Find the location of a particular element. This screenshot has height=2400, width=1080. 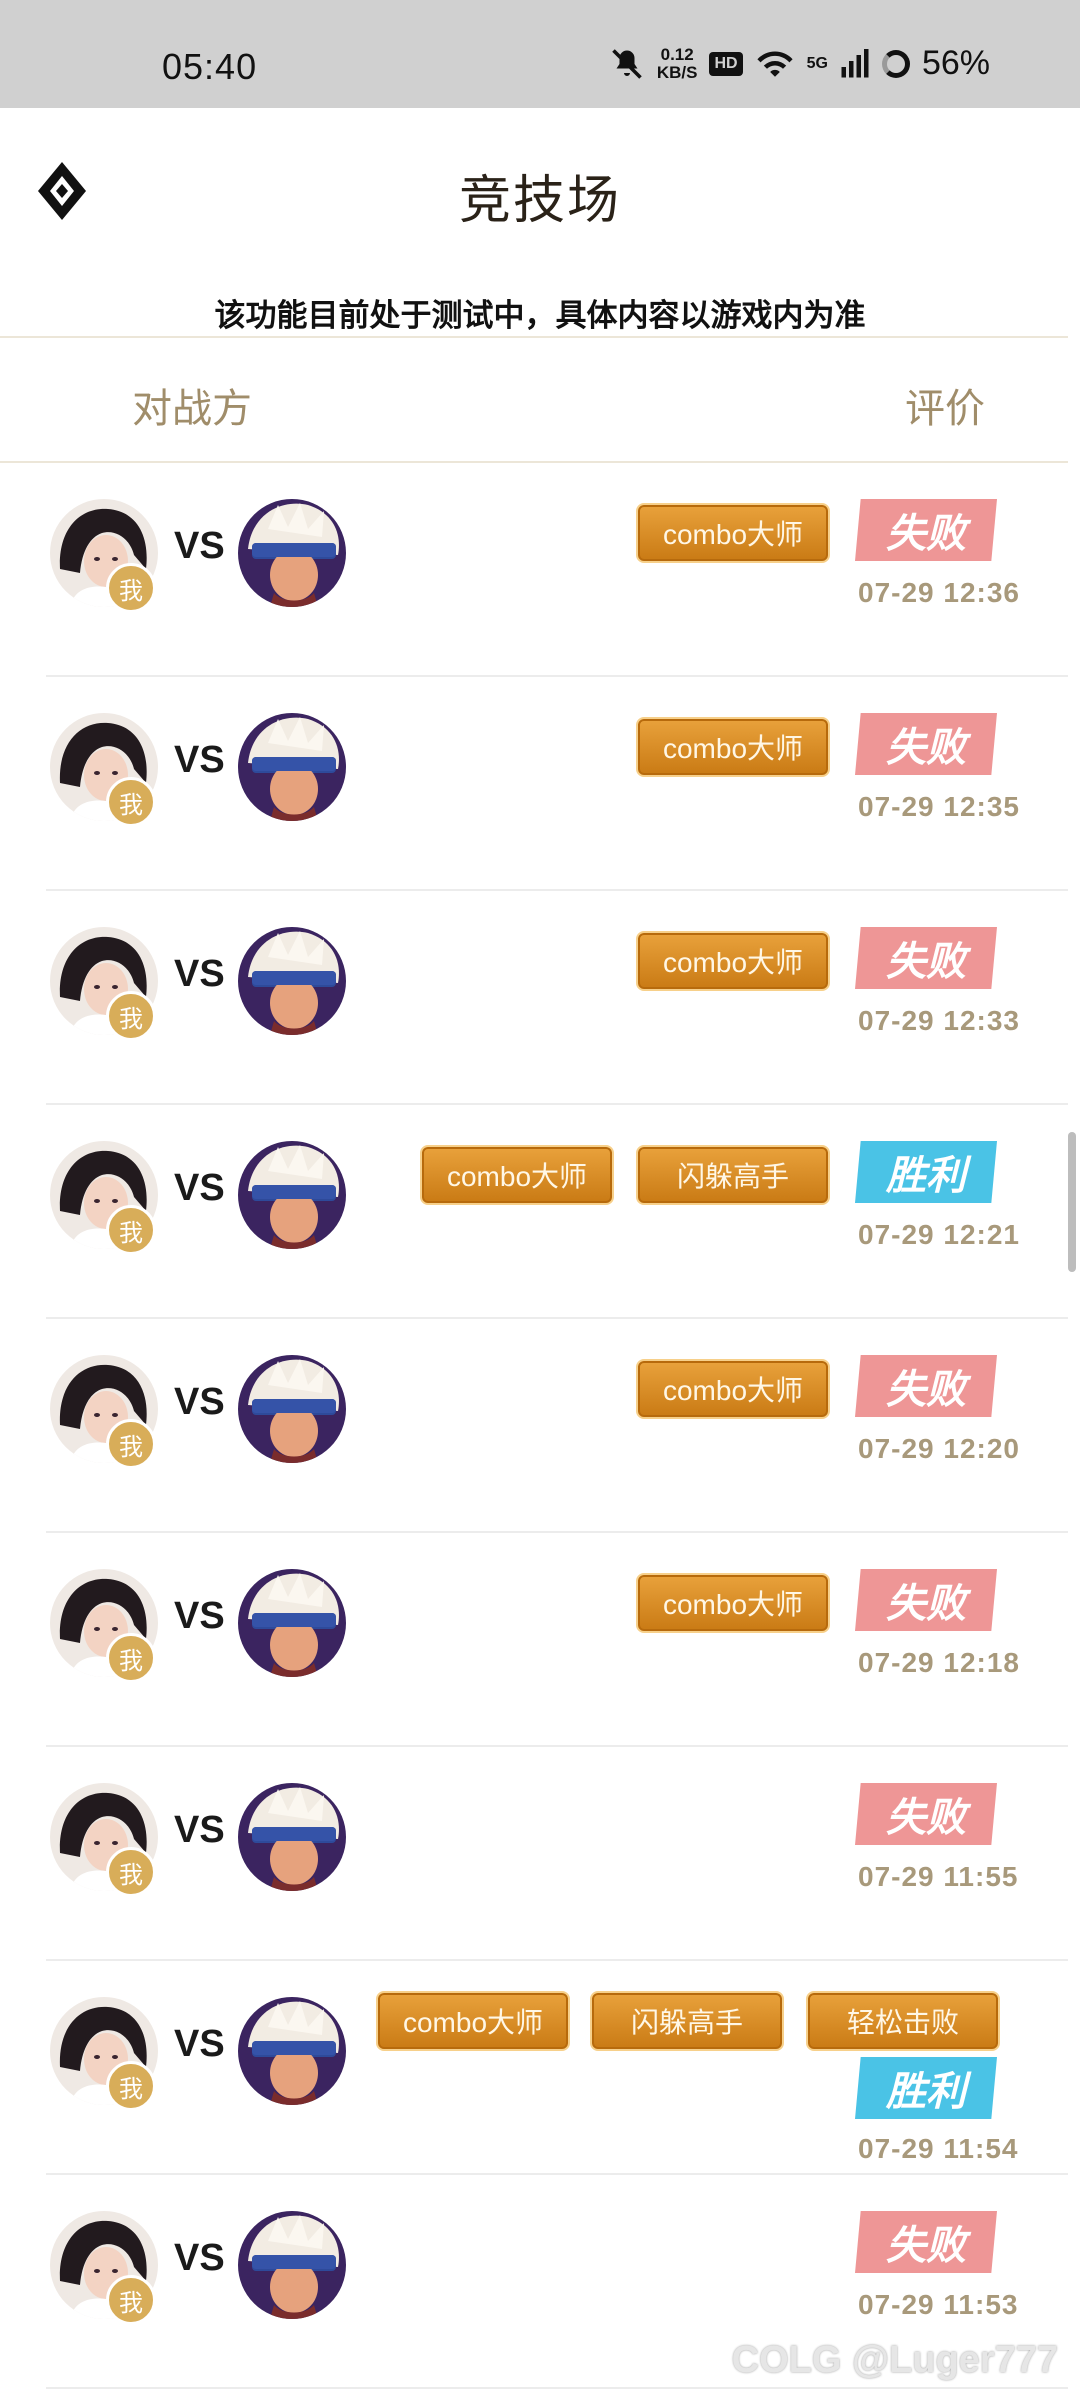

match-time: 07-29 12:35 is located at coordinates (939, 806).